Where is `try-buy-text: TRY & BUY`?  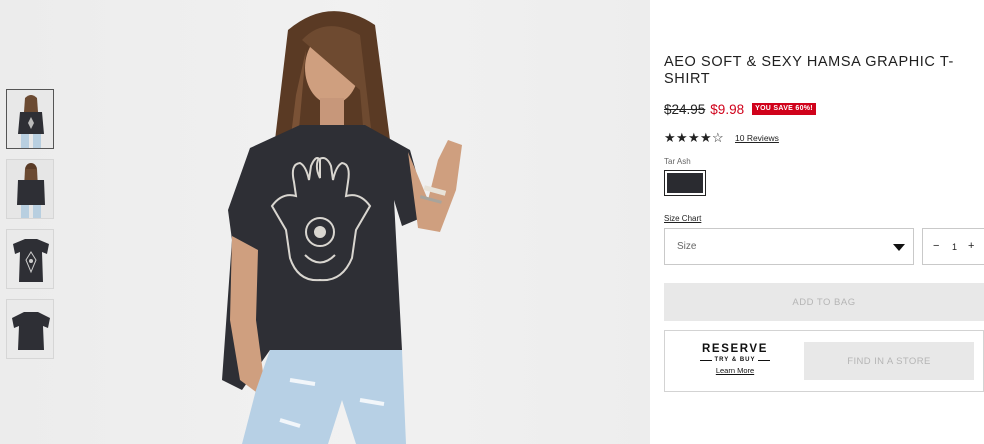 try-buy-text: TRY & BUY is located at coordinates (735, 360).